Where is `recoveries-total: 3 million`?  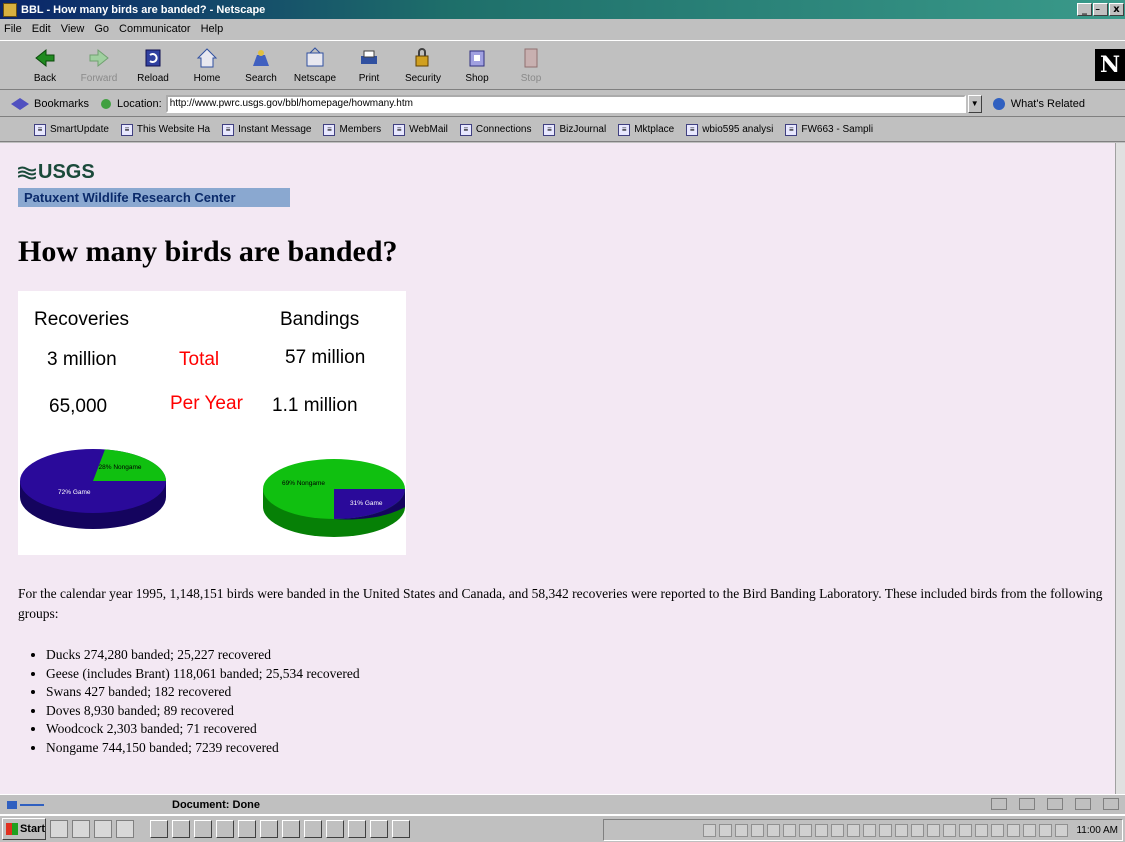 recoveries-total: 3 million is located at coordinates (82, 359).